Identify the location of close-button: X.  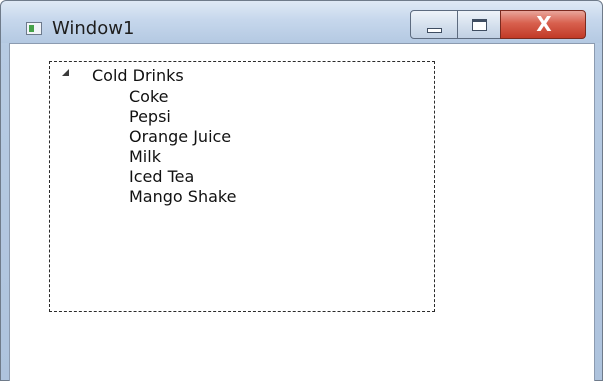
(543, 24).